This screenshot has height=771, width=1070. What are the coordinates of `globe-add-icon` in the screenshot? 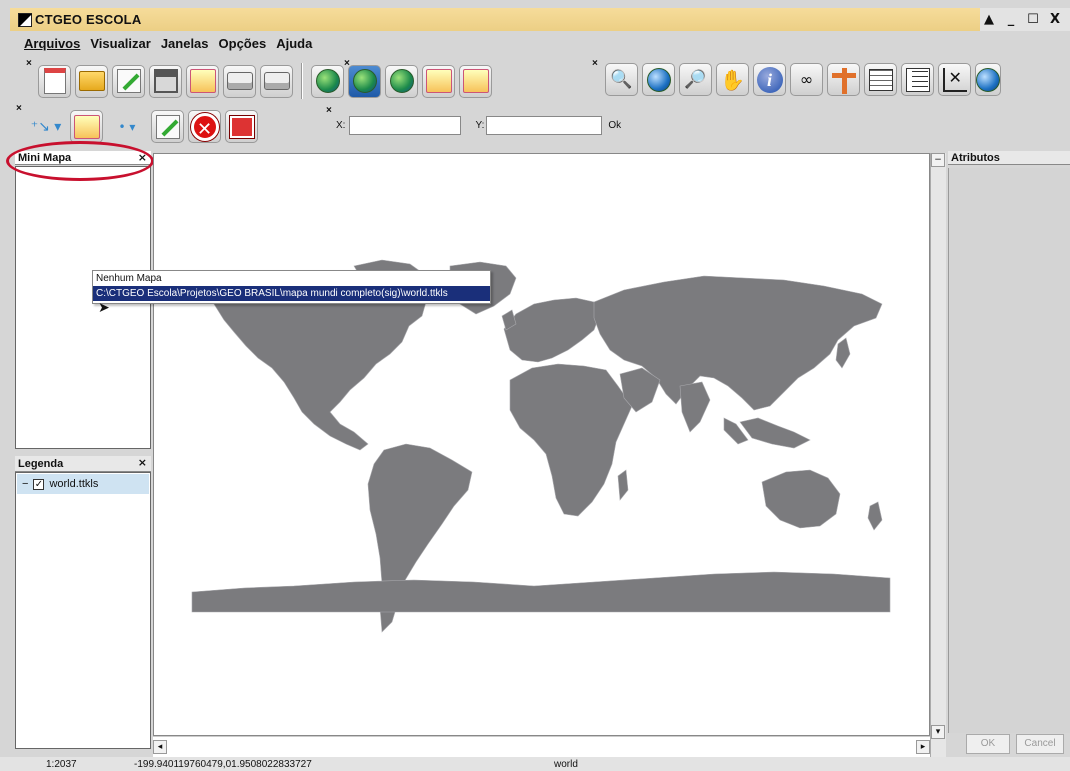 It's located at (364, 81).